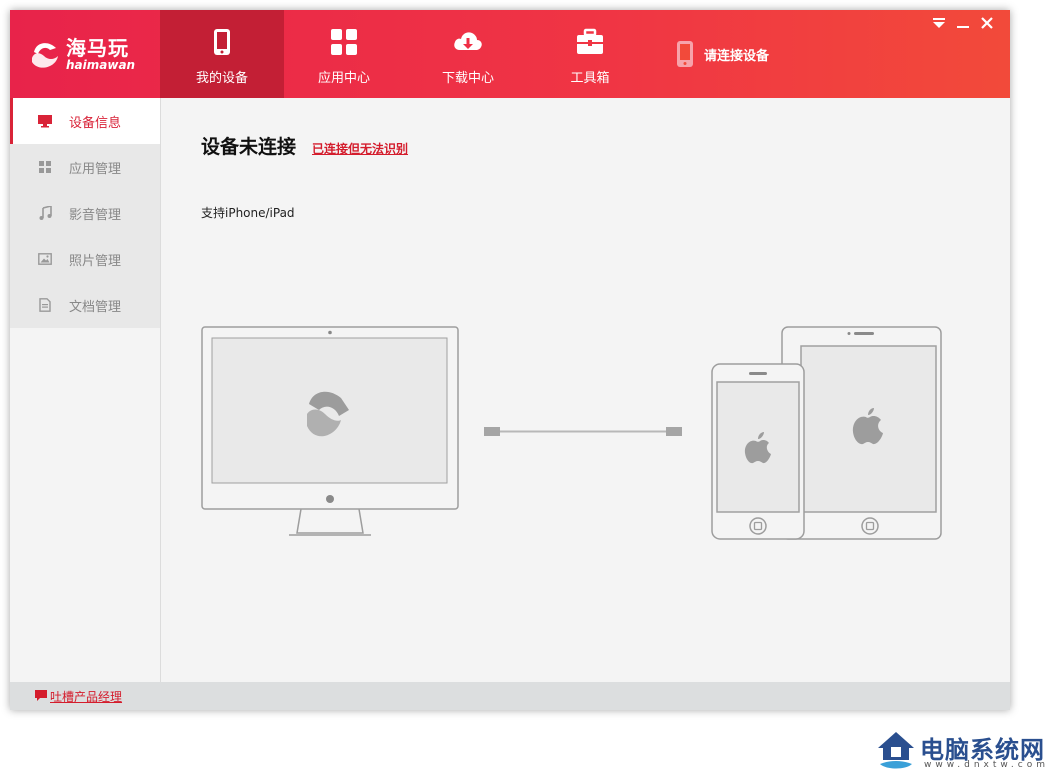 Image resolution: width=1061 pixels, height=777 pixels. I want to click on support-text: 支持iPhone/iPad, so click(248, 213).